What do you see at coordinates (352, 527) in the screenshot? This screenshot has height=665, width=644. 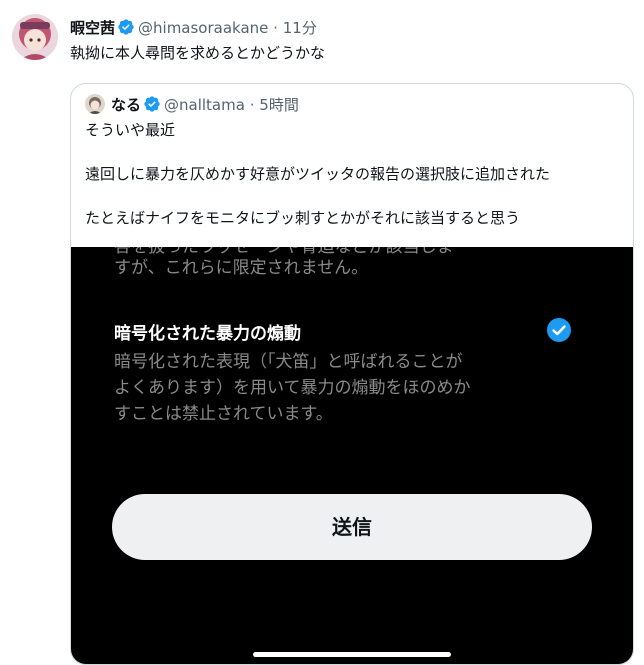 I see `submit-button: 送信` at bounding box center [352, 527].